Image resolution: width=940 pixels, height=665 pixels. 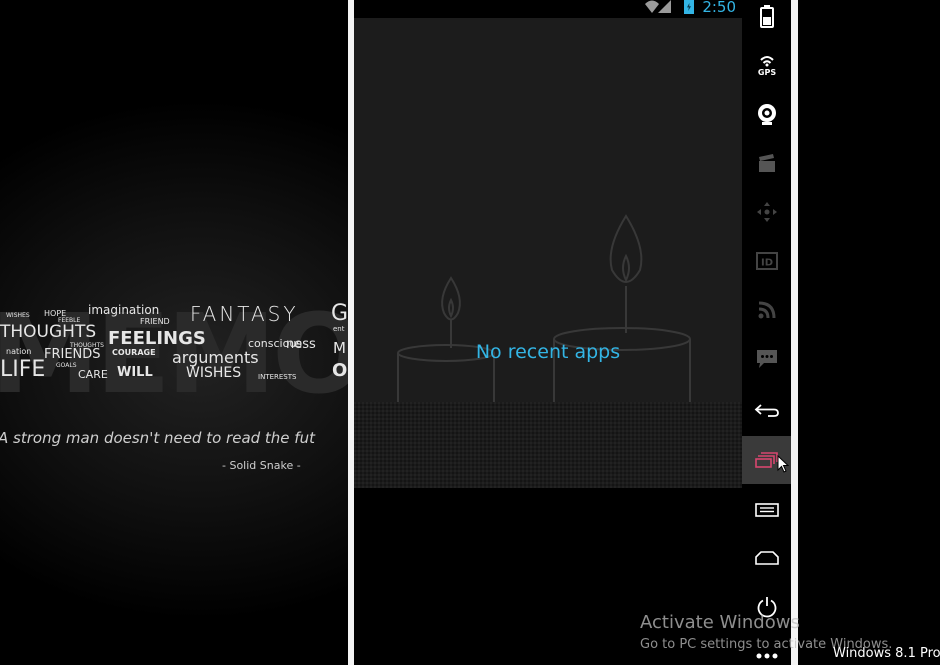 I want to click on wallpaper-word: LIFE, so click(x=23, y=369).